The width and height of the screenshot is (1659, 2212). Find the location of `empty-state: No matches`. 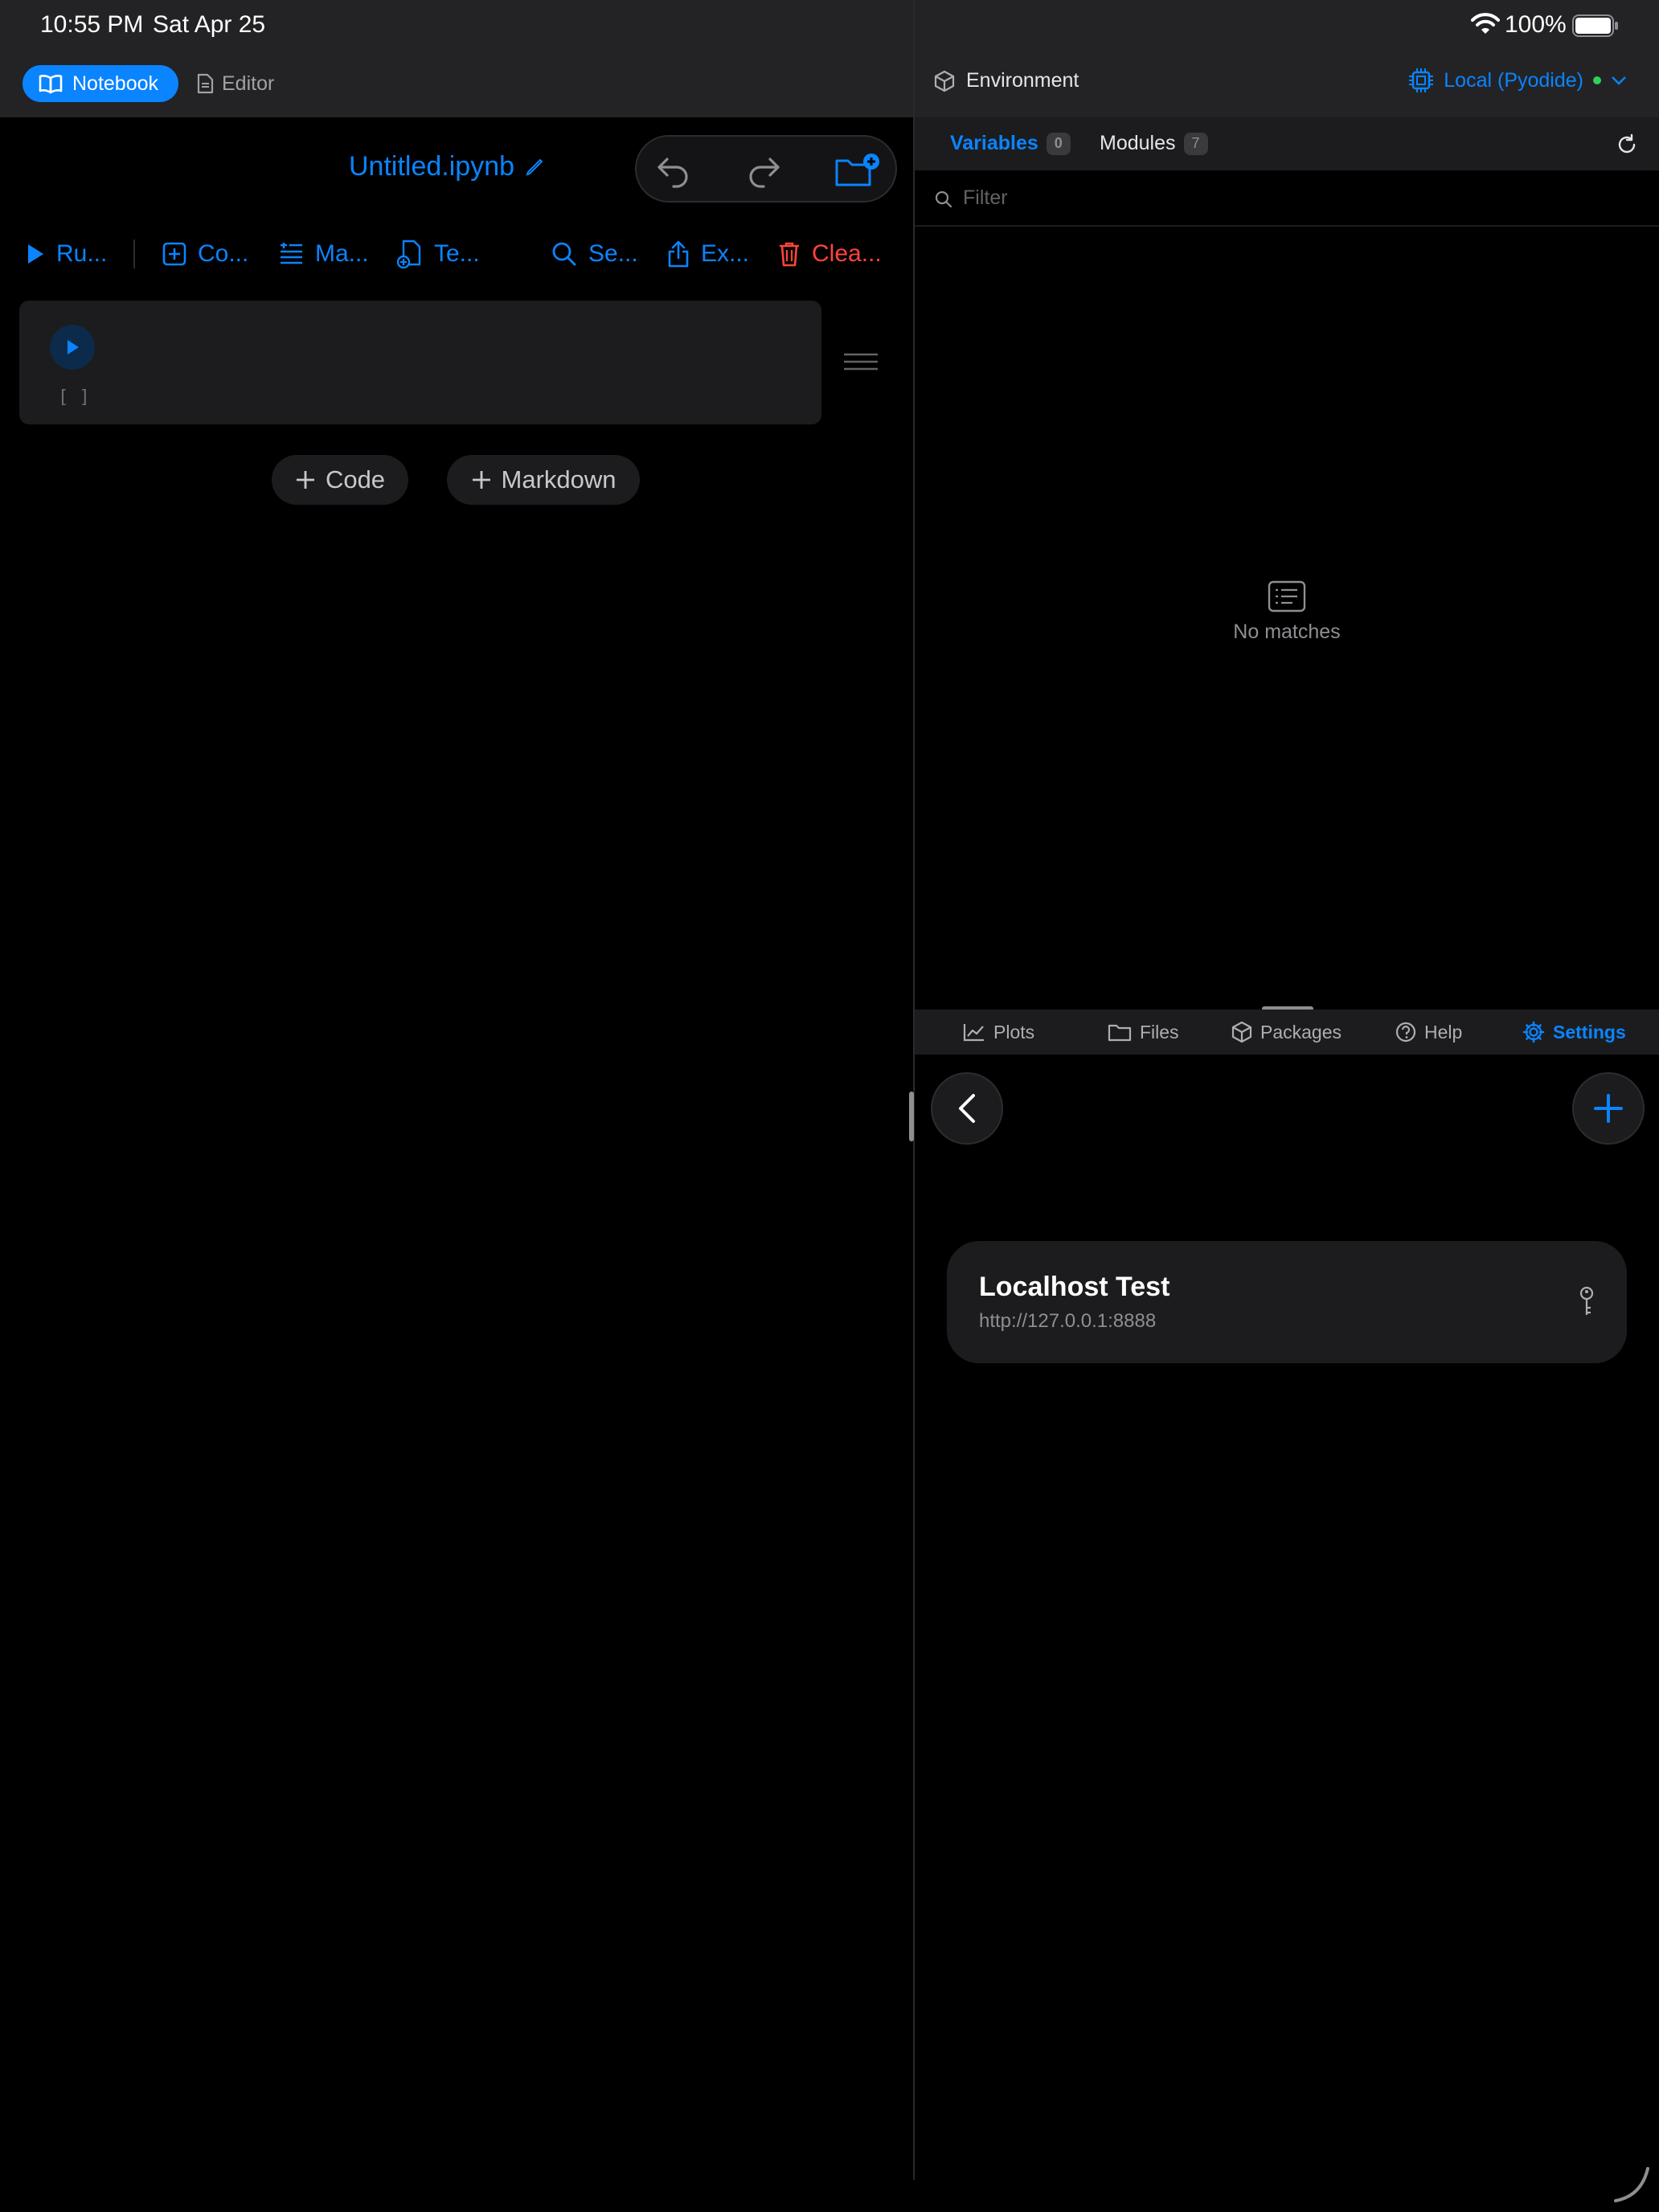

empty-state: No matches is located at coordinates (1287, 612).